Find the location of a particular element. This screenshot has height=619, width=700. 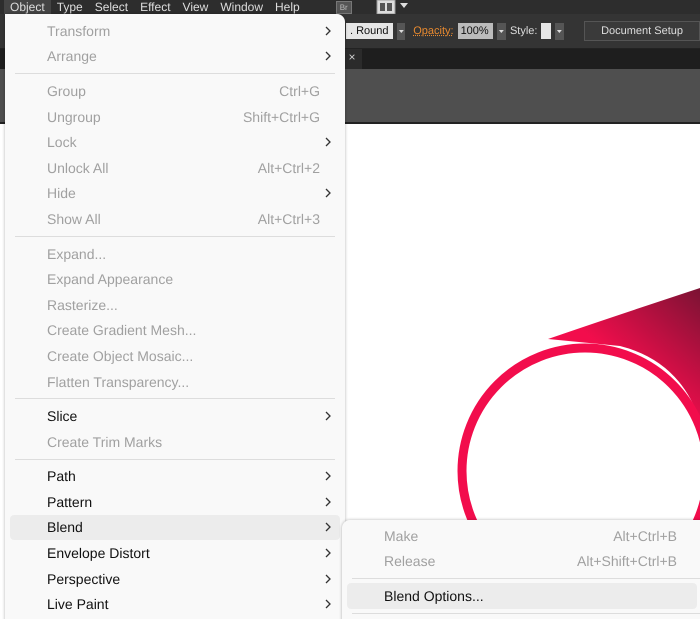

menu-bar-item: Select is located at coordinates (111, 7).